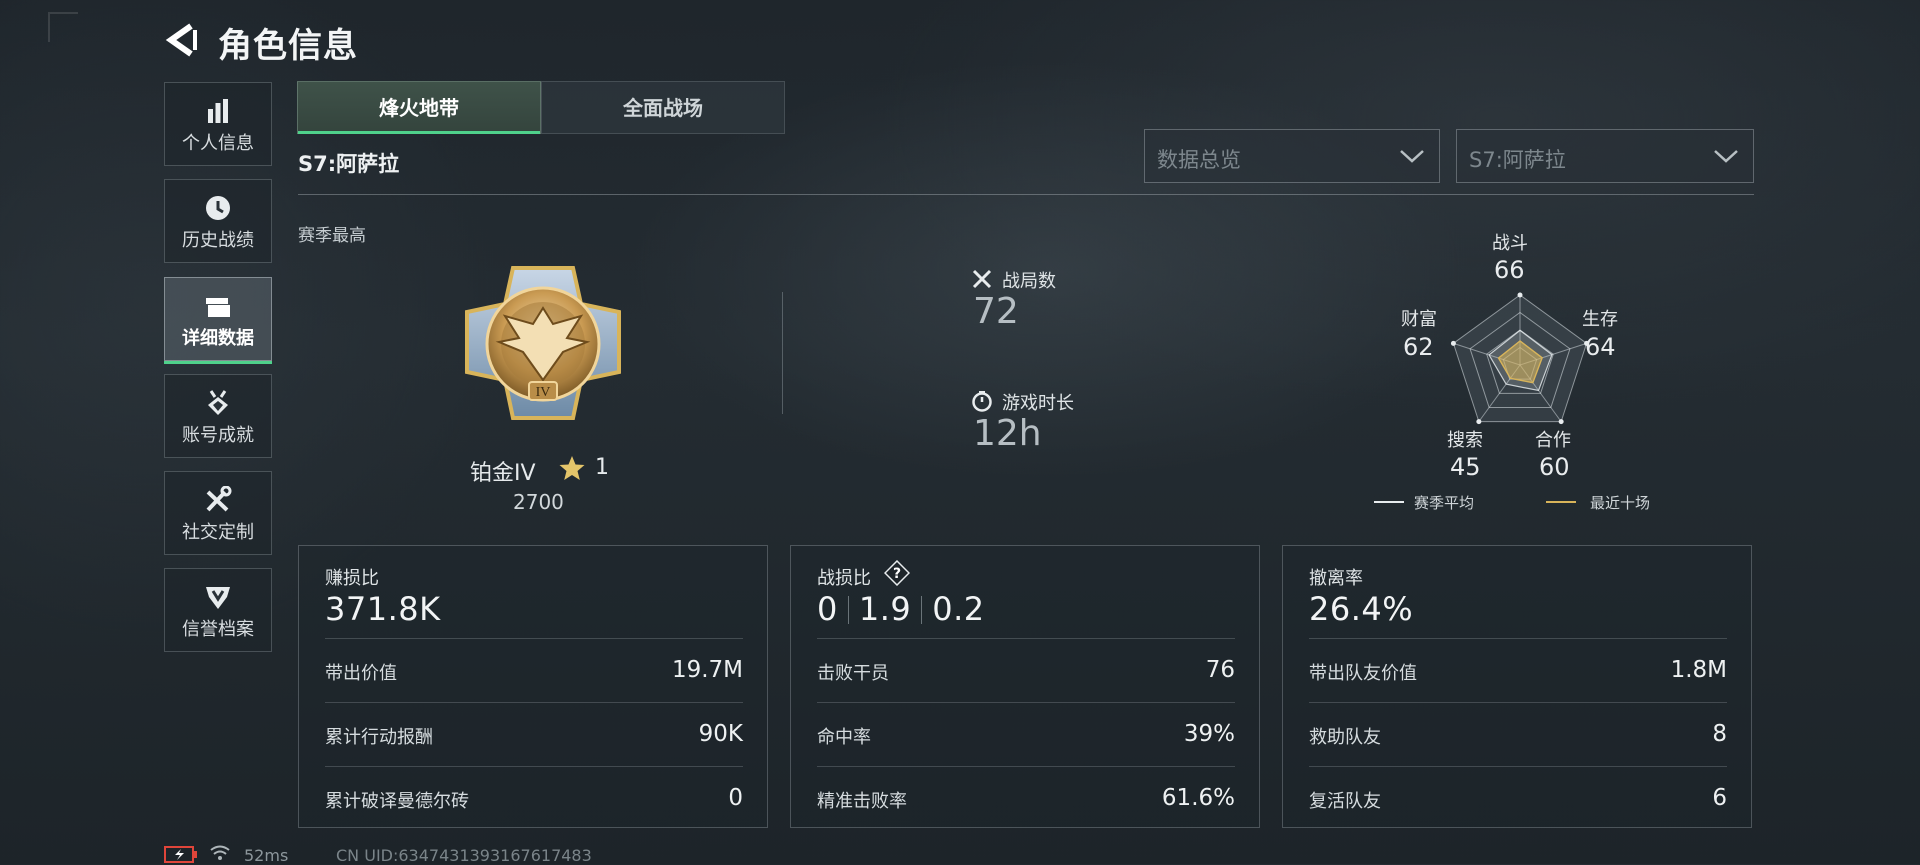 The height and width of the screenshot is (865, 1920). I want to click on radar-label-survival: 生存, so click(1600, 319).